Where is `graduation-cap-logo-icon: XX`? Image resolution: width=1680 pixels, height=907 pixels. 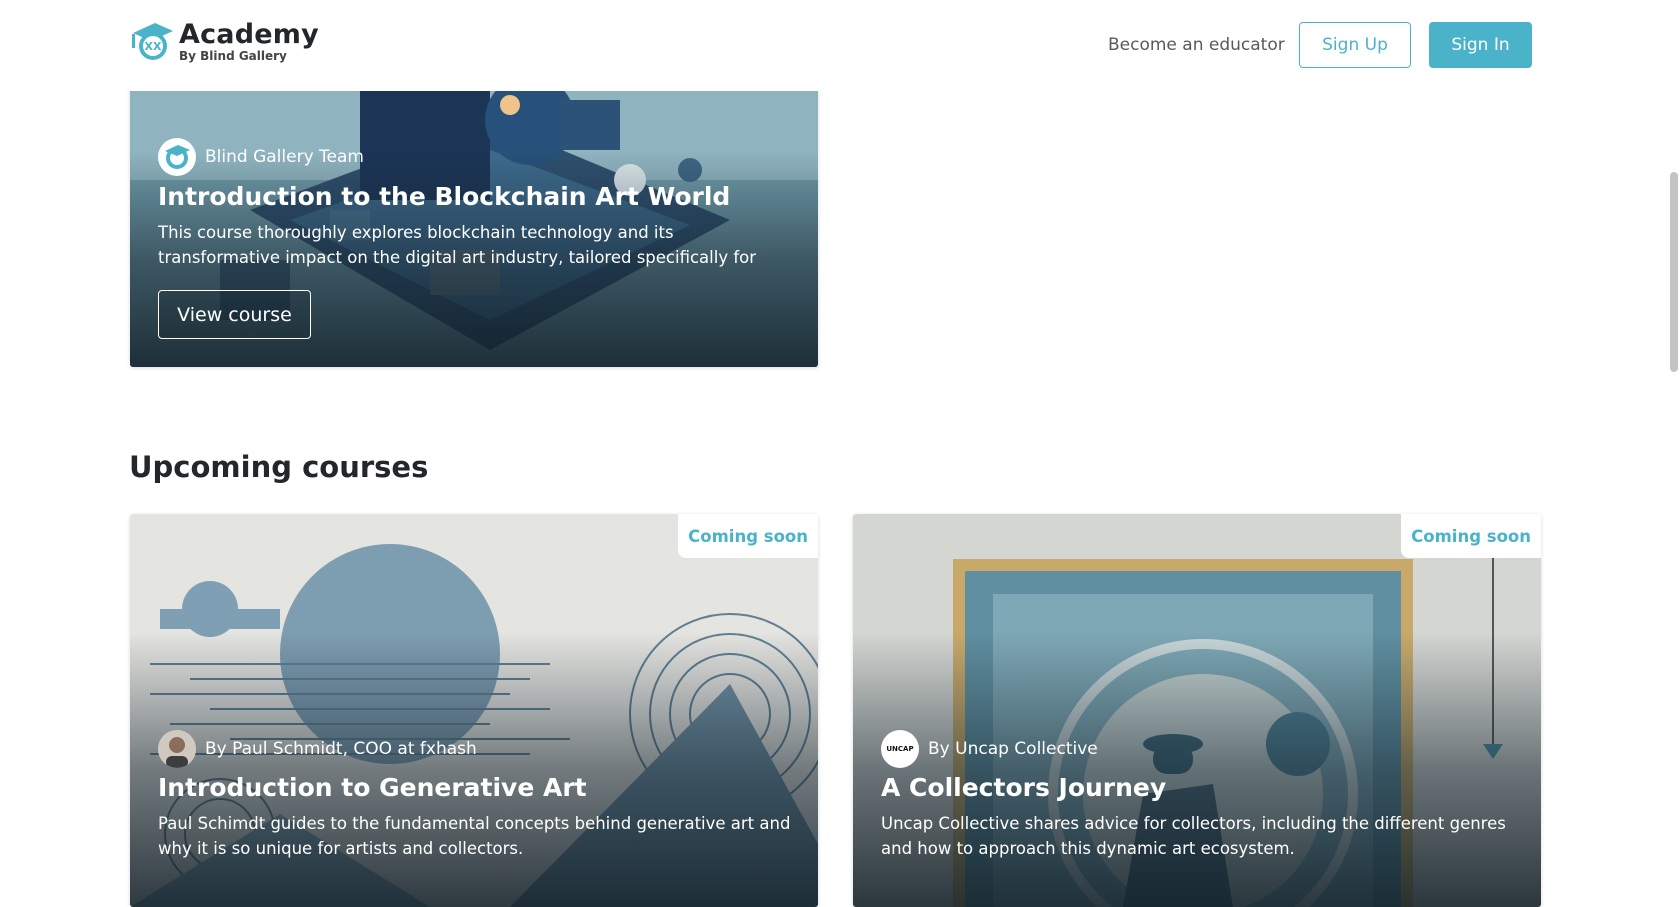
graduation-cap-logo-icon: XX is located at coordinates (152, 41).